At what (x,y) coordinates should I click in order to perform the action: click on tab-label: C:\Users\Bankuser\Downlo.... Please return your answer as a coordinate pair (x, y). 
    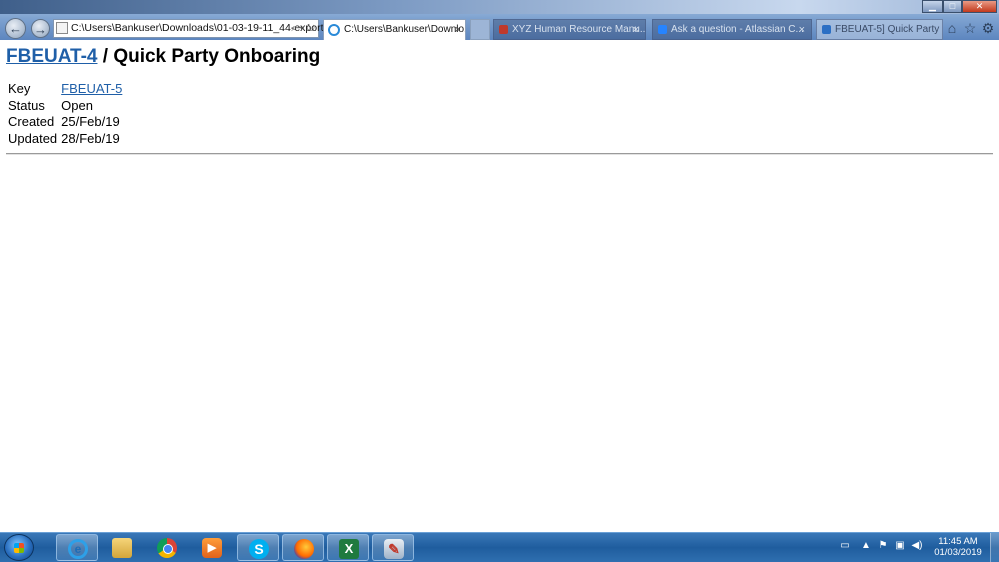
    Looking at the image, I should click on (405, 29).